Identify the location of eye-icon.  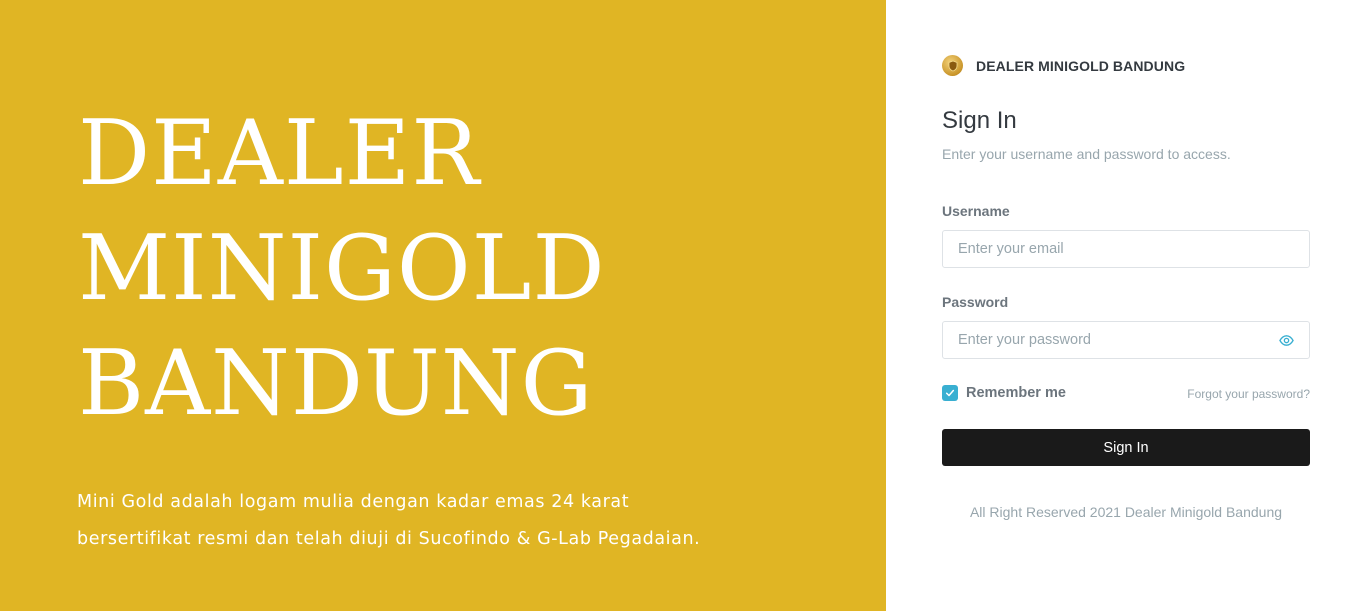
(1286, 340).